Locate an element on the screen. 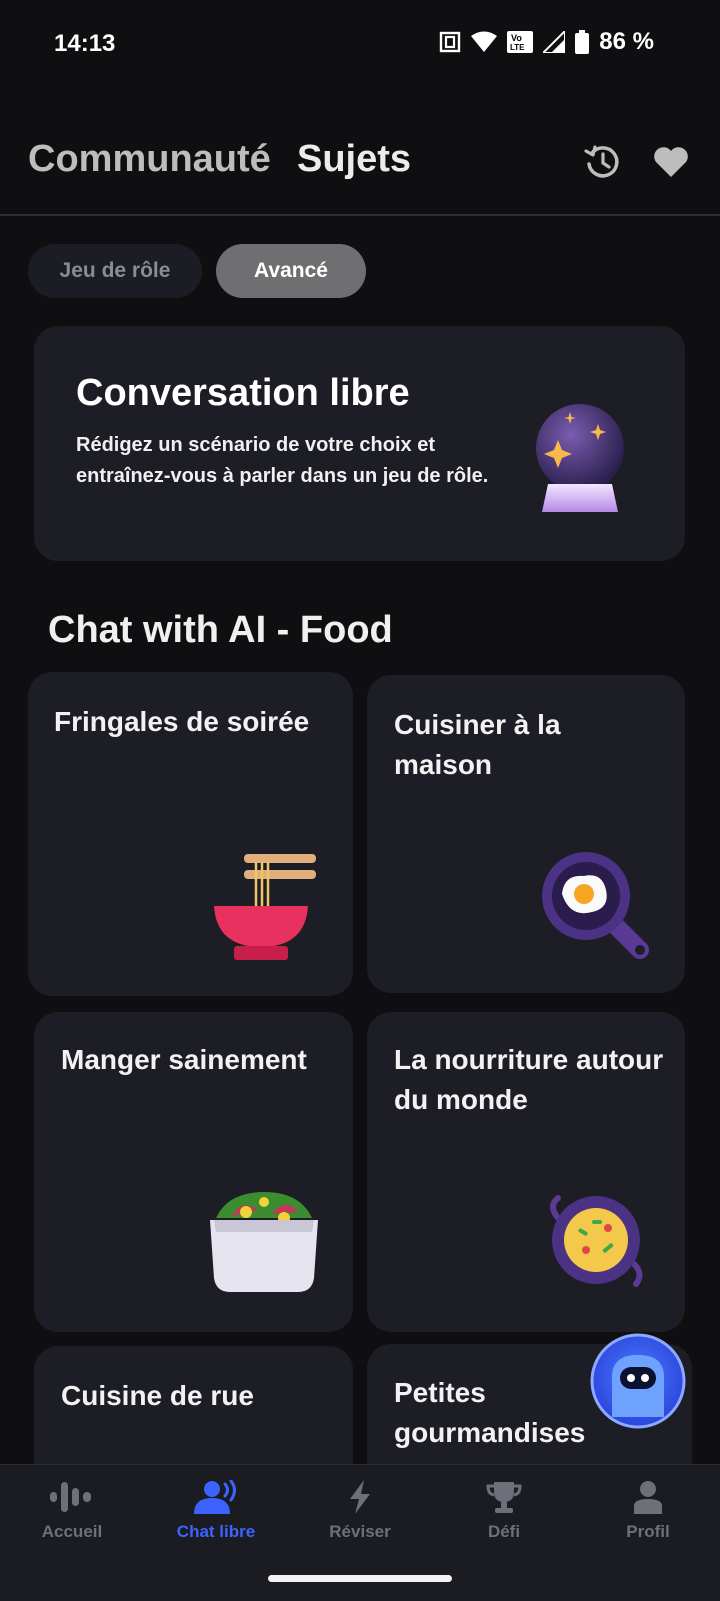 The width and height of the screenshot is (720, 1601). chip-jeu-de-role: Jeu de rôle is located at coordinates (115, 271).